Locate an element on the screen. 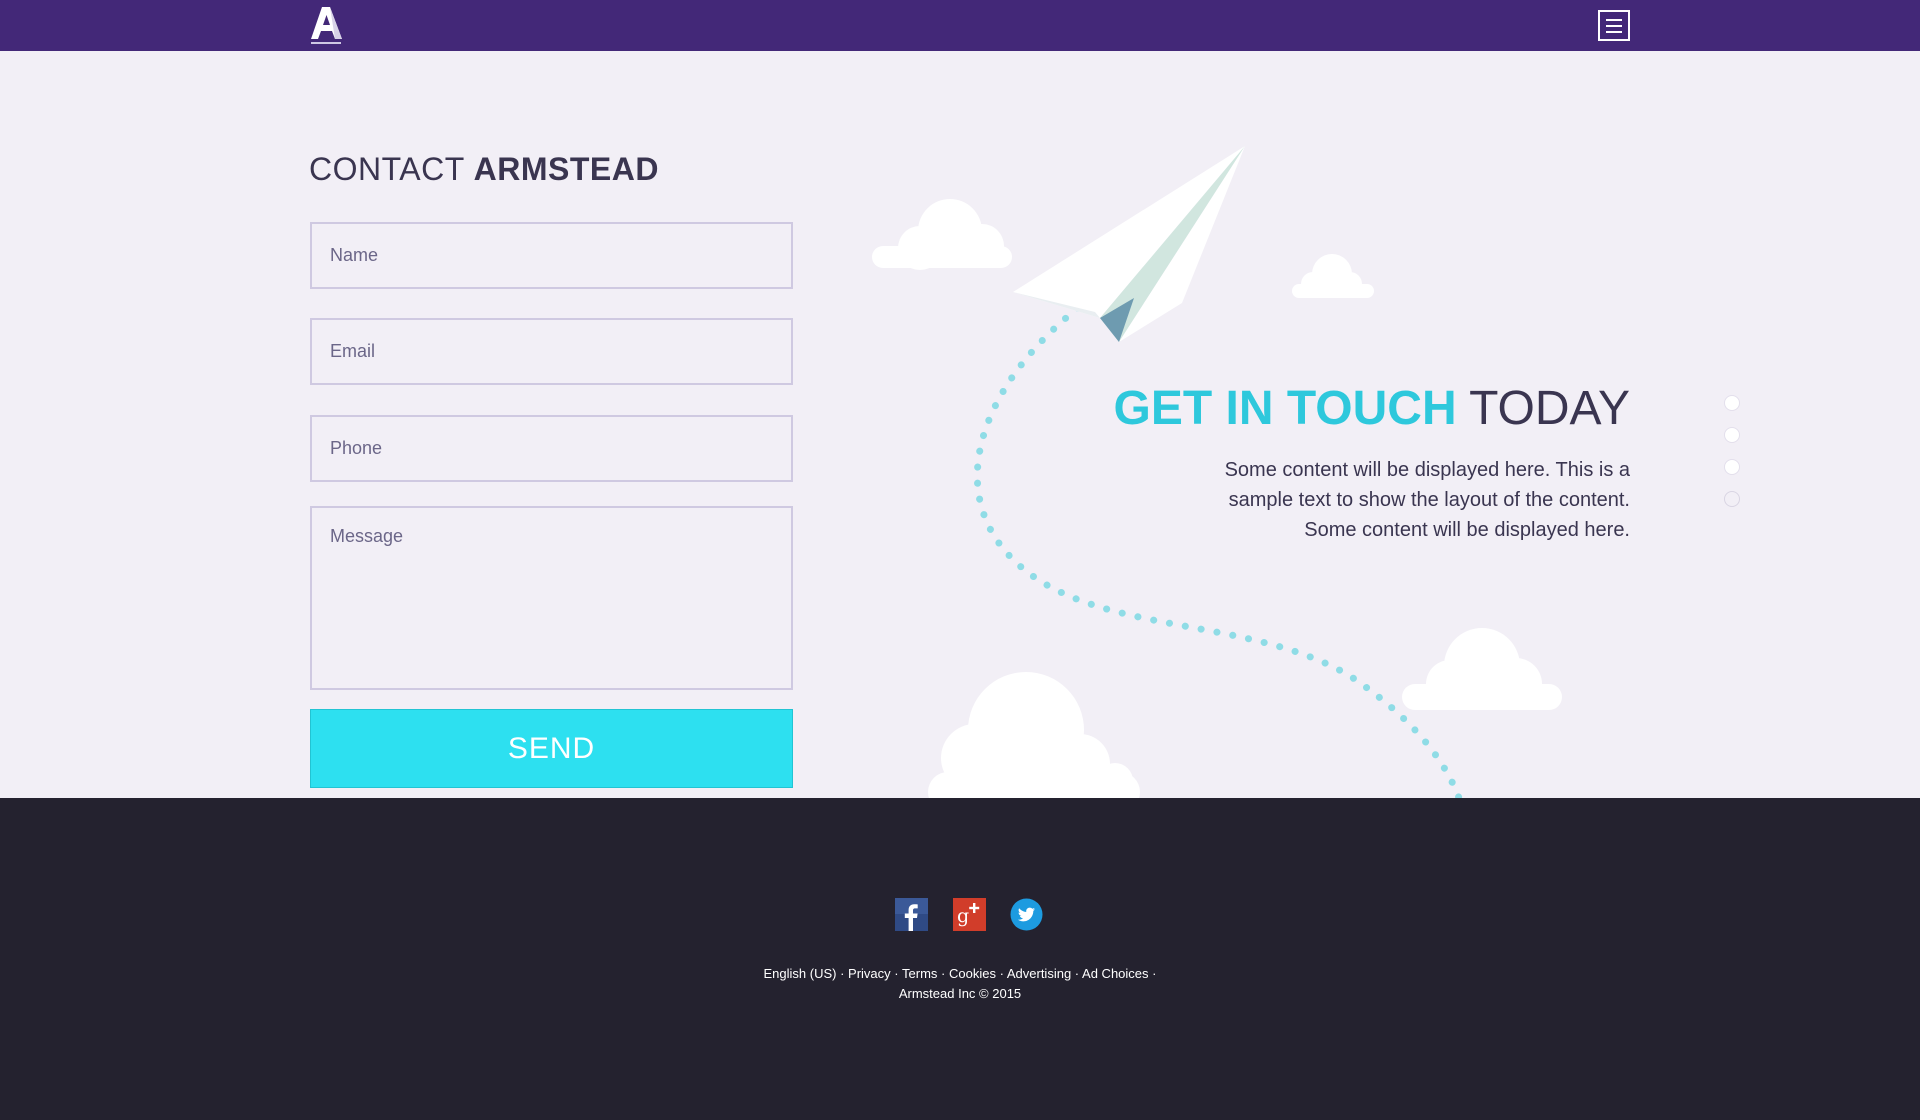 The width and height of the screenshot is (1920, 1120). section-pager is located at coordinates (1732, 459).